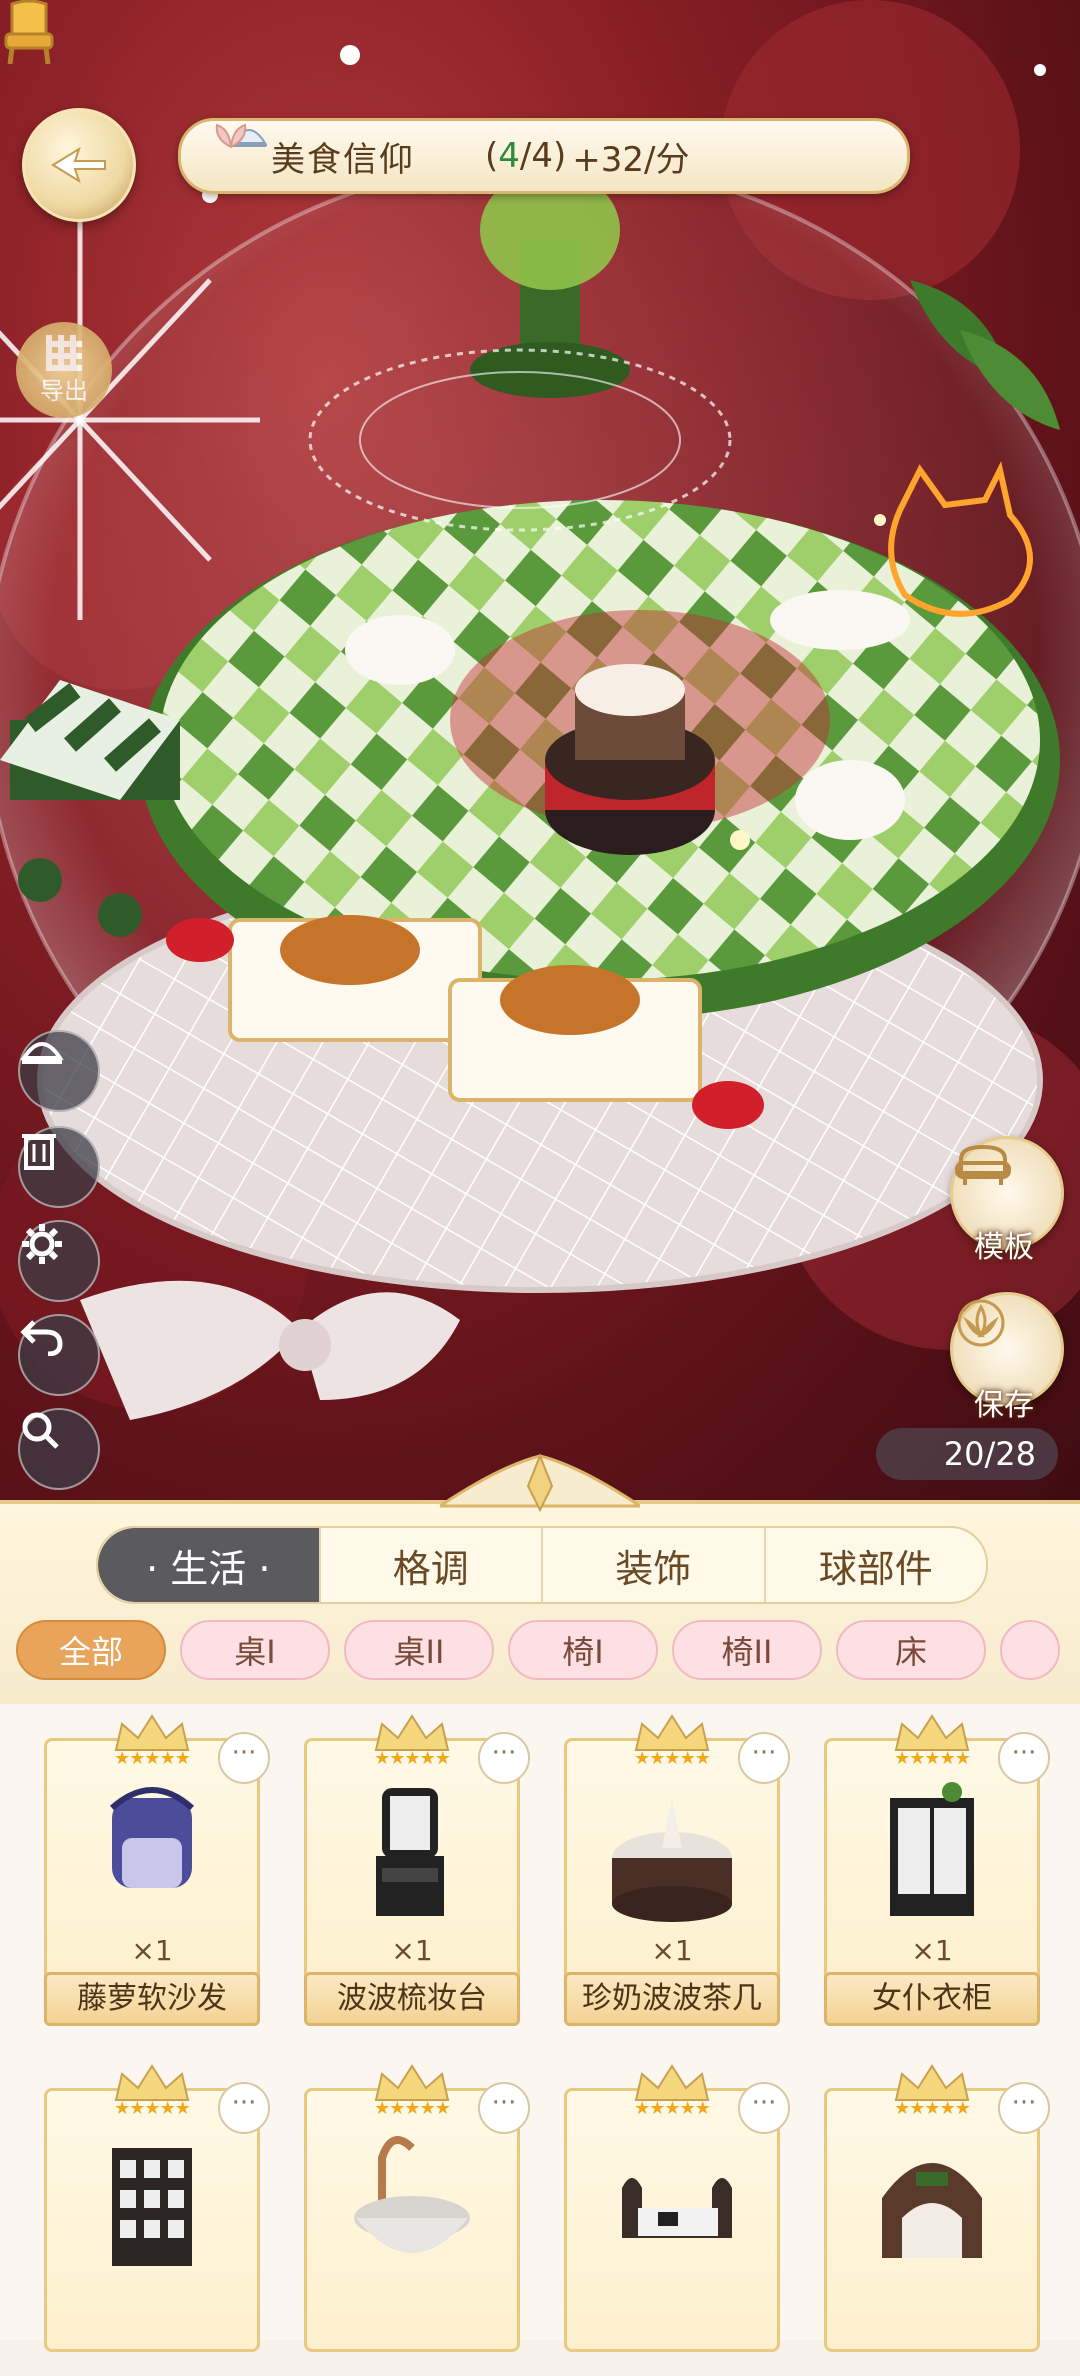 The height and width of the screenshot is (2376, 1080). Describe the element at coordinates (64, 390) in the screenshot. I see `export-label: 导出` at that location.